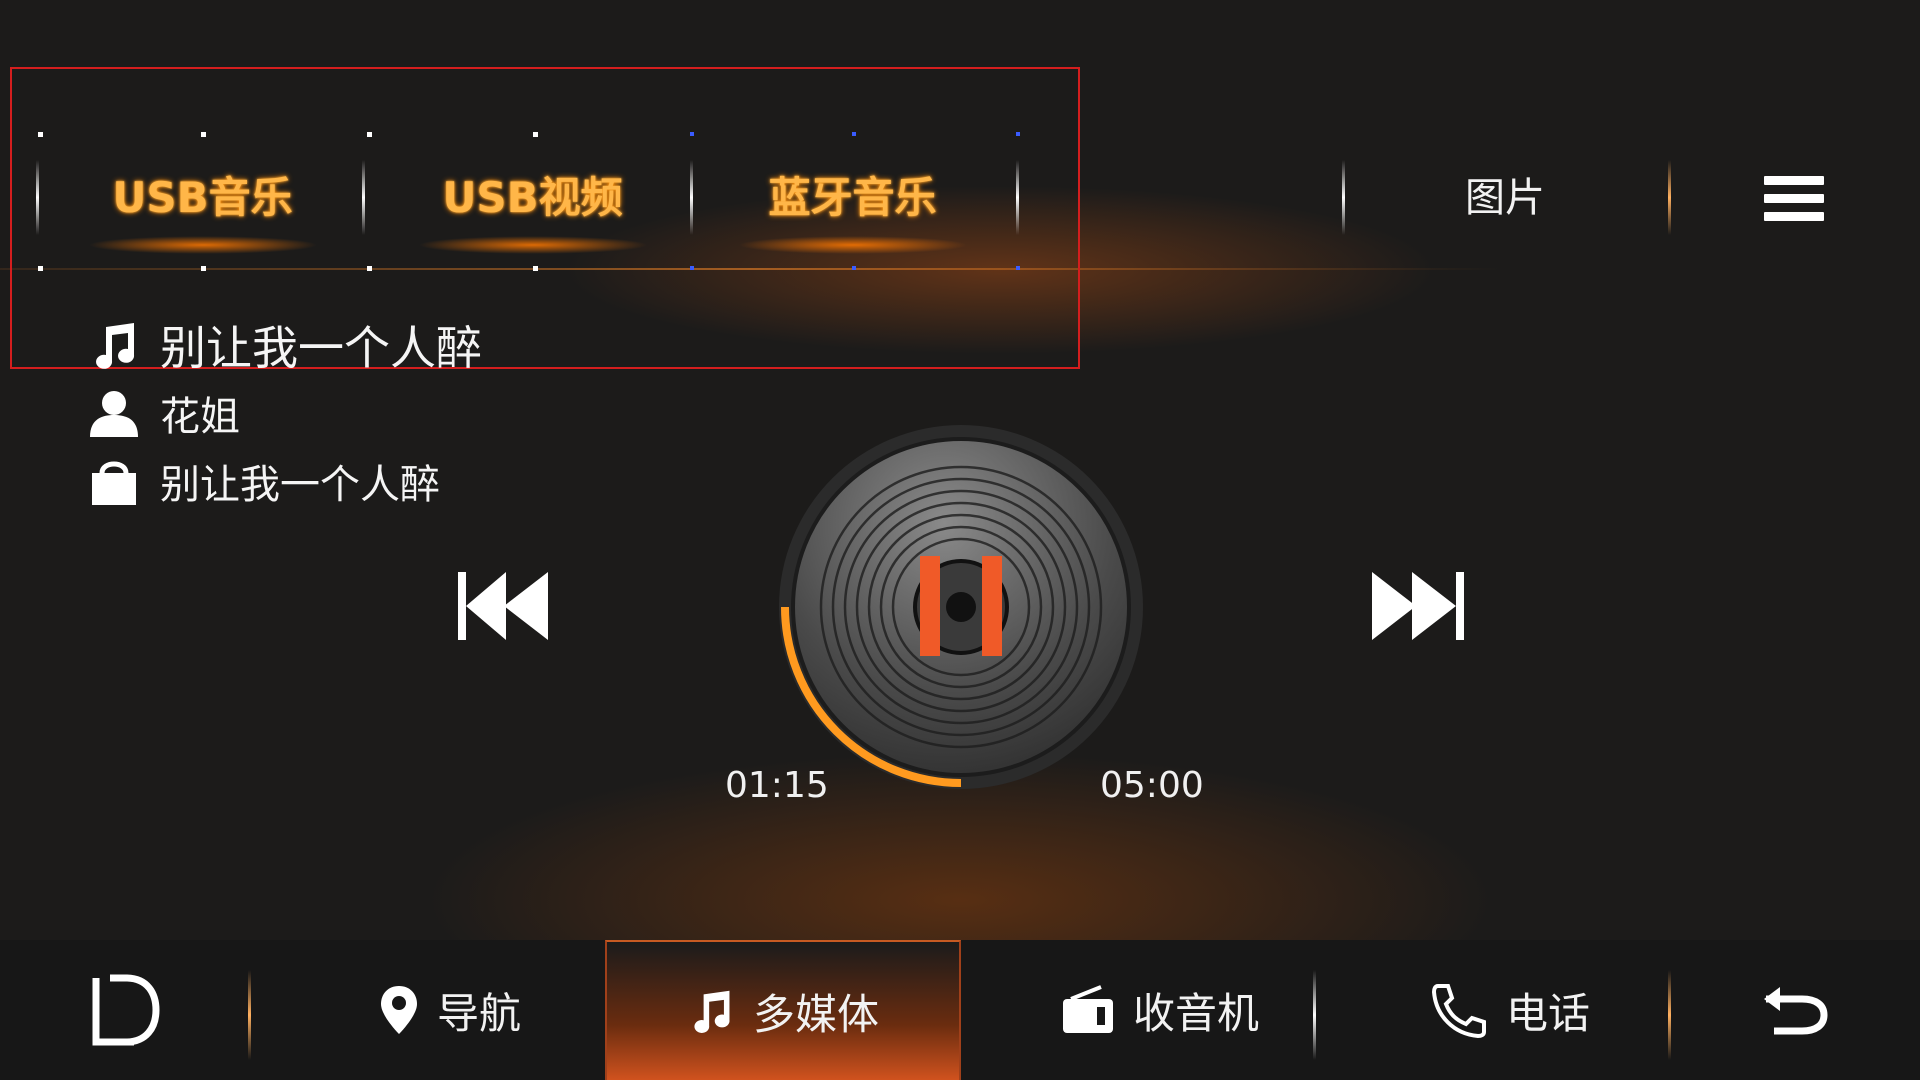 This screenshot has height=1080, width=1920. Describe the element at coordinates (1087, 1009) in the screenshot. I see `radio-icon` at that location.